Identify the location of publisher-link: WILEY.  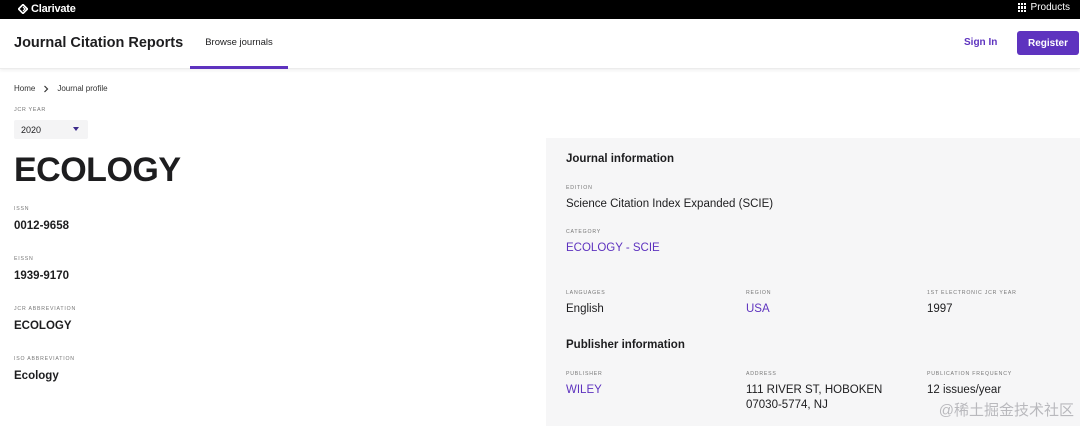
(584, 390).